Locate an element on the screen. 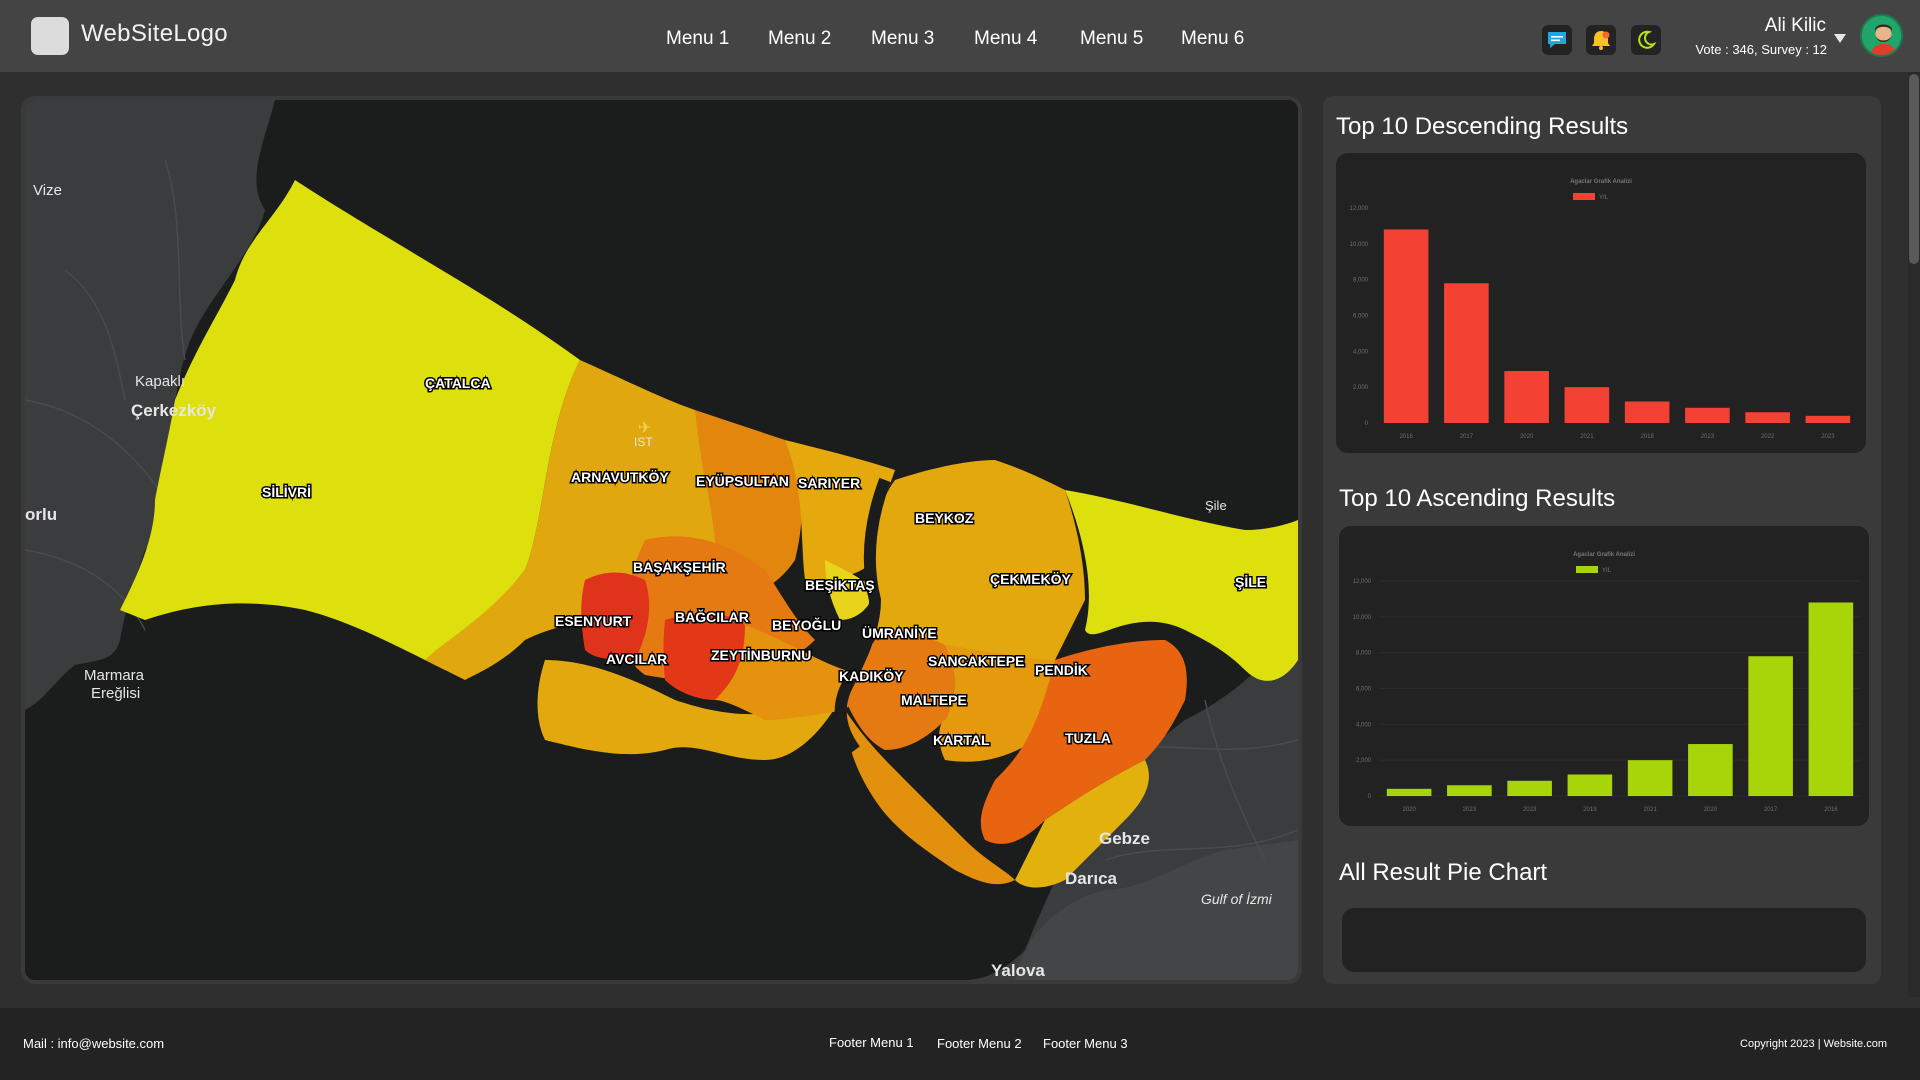 The image size is (1920, 1080). x-tick-label: 2019 is located at coordinates (1590, 810).